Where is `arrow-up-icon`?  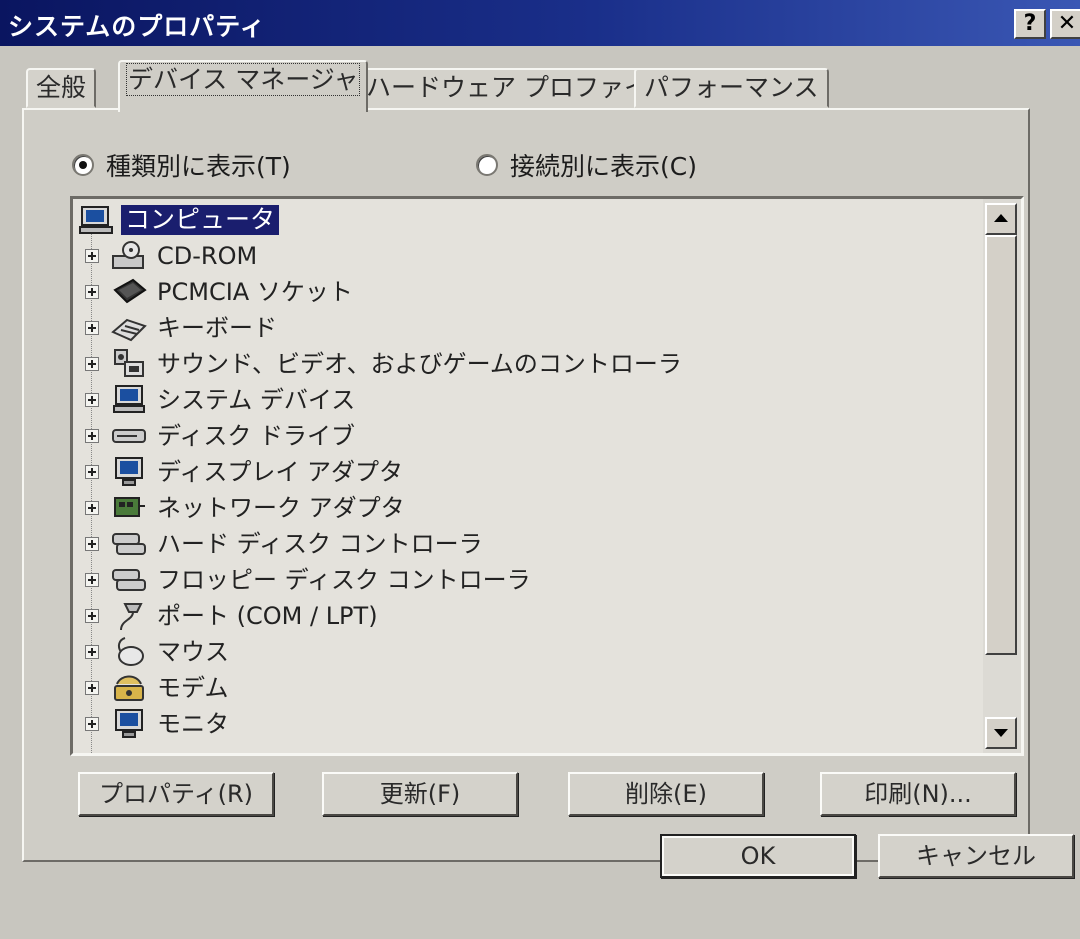
arrow-up-icon is located at coordinates (1001, 218).